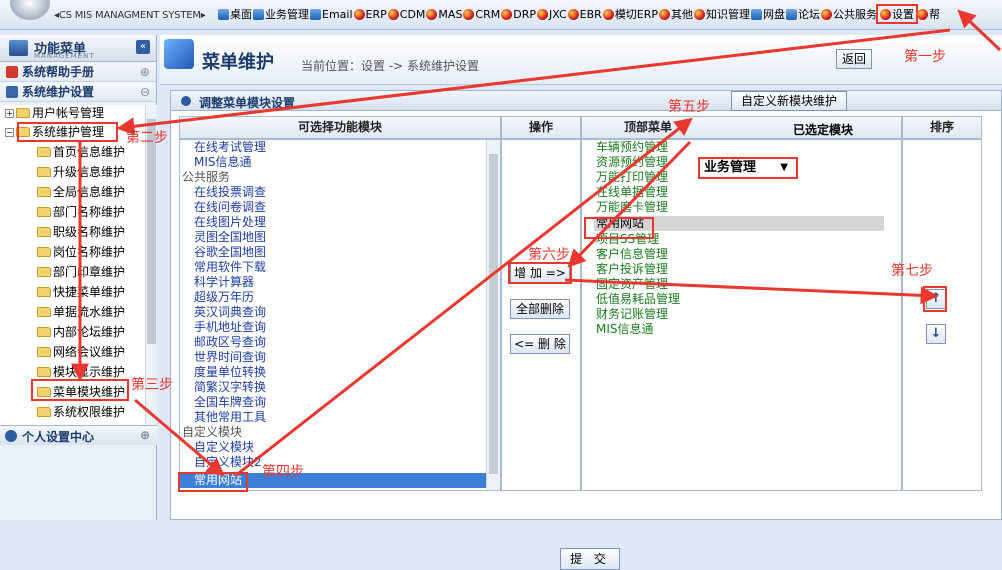 This screenshot has height=570, width=1002. Describe the element at coordinates (78, 92) in the screenshot. I see `sidebar-group-system-maintenance: 系统维护设置 ⊖` at that location.